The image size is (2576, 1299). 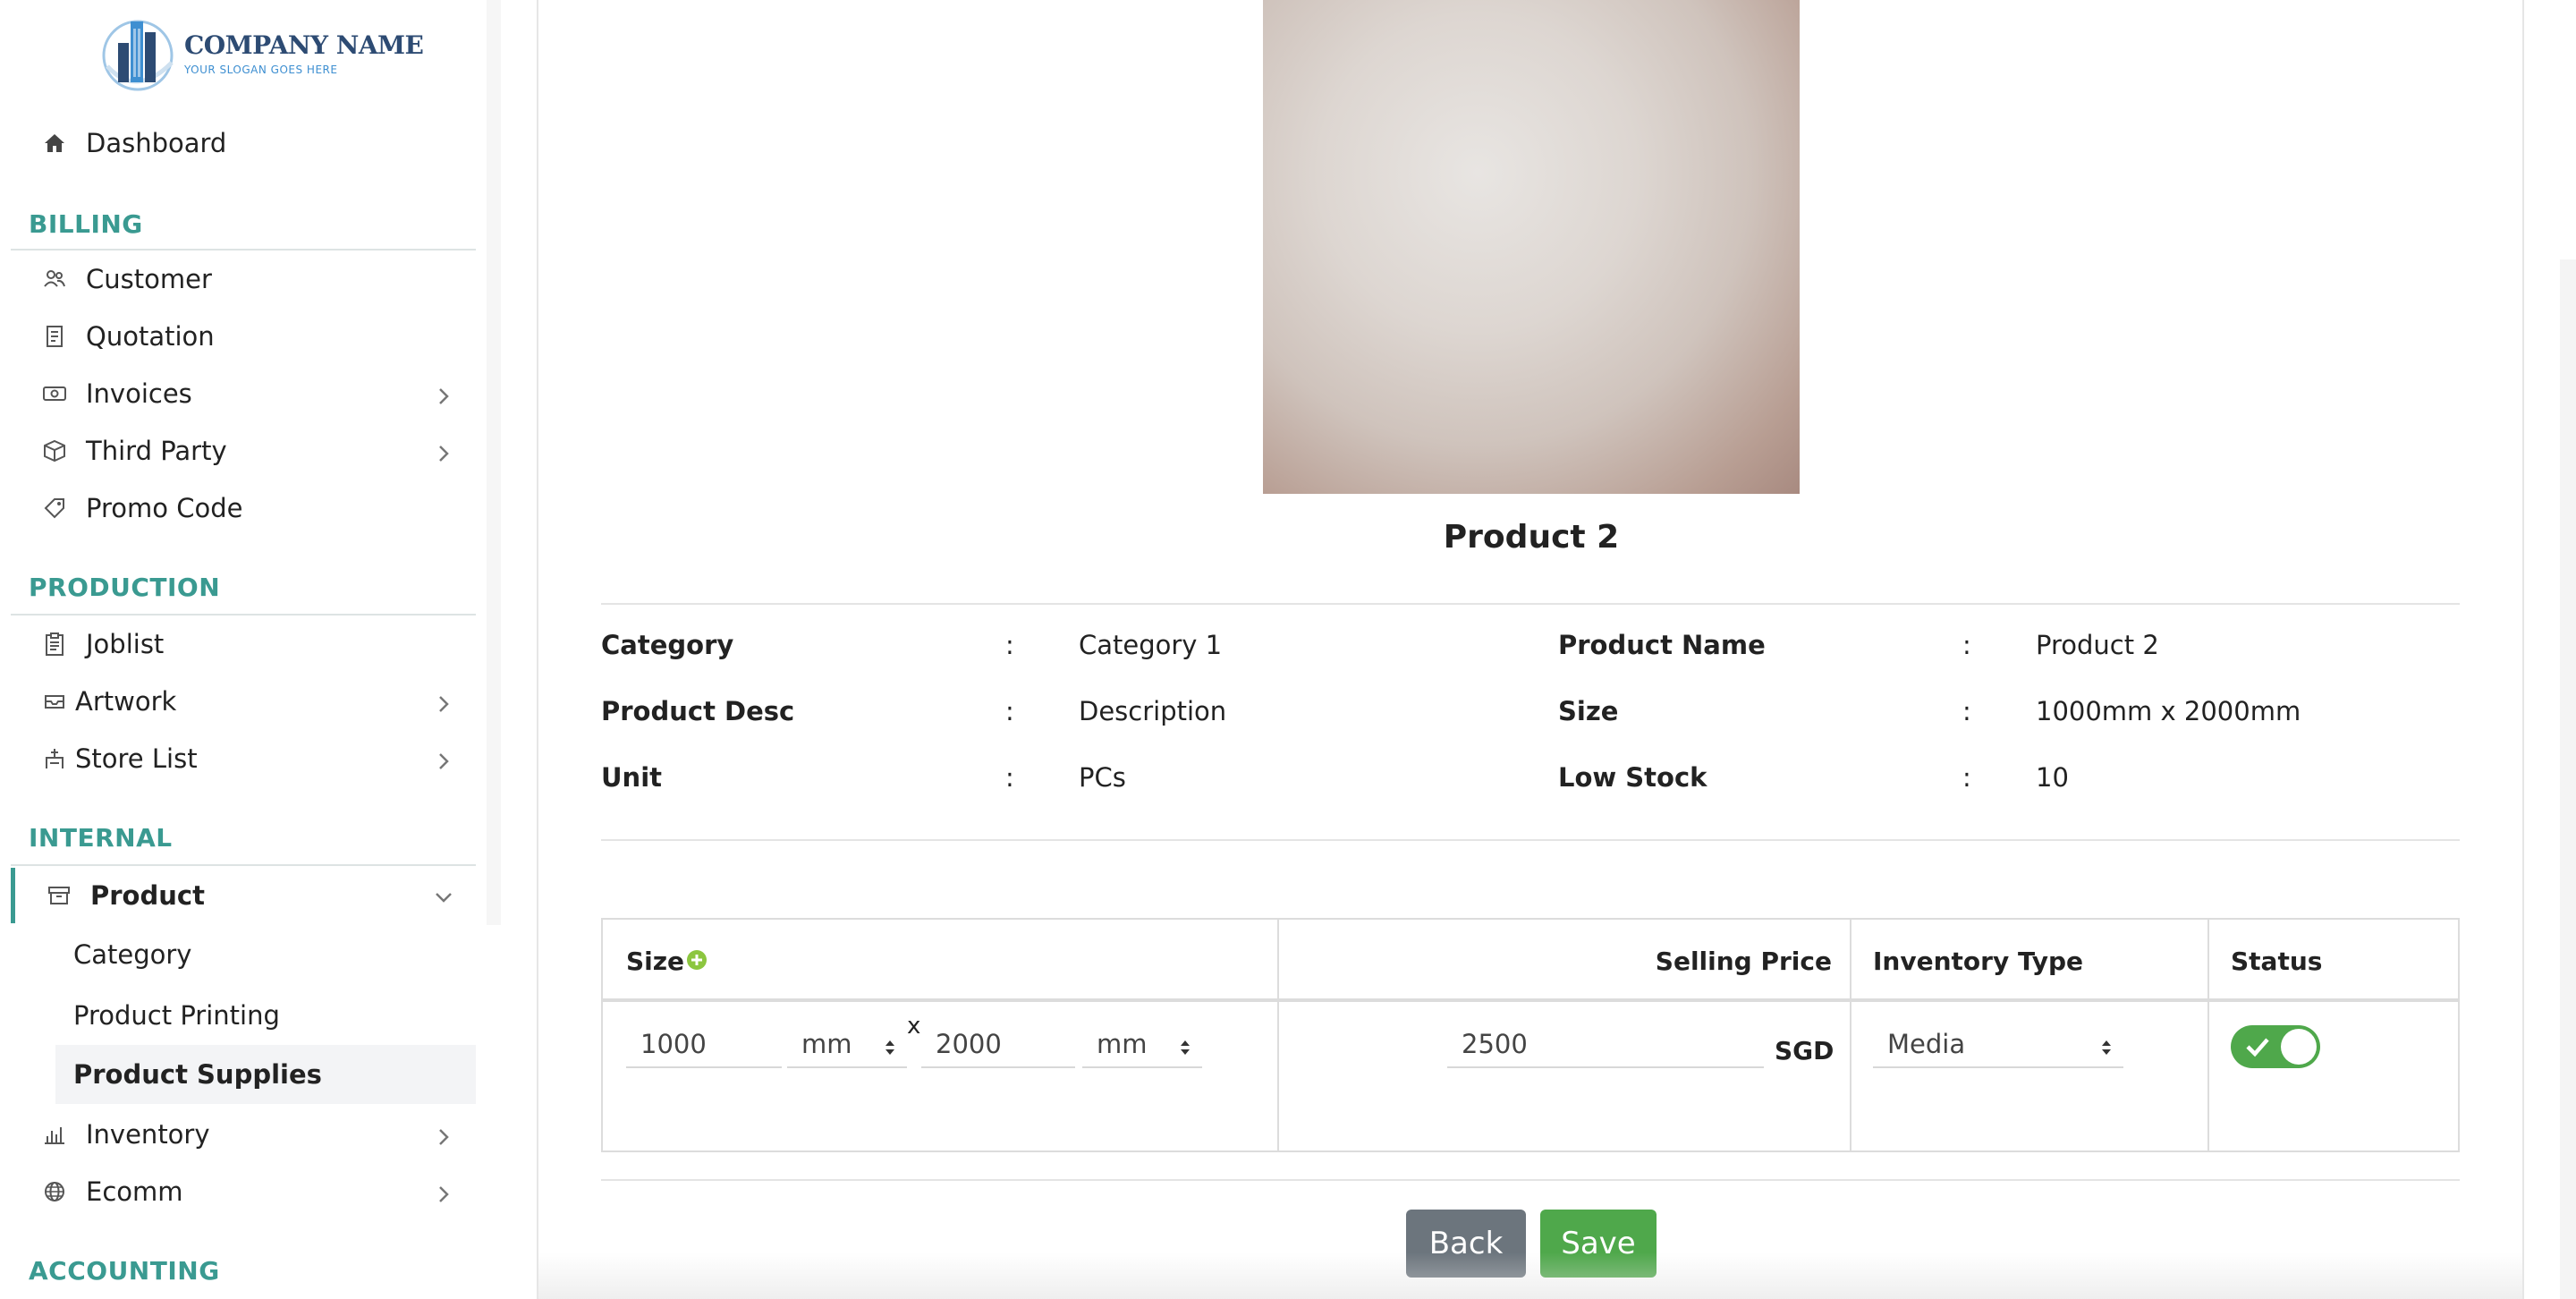 I want to click on chevron-down-icon, so click(x=443, y=894).